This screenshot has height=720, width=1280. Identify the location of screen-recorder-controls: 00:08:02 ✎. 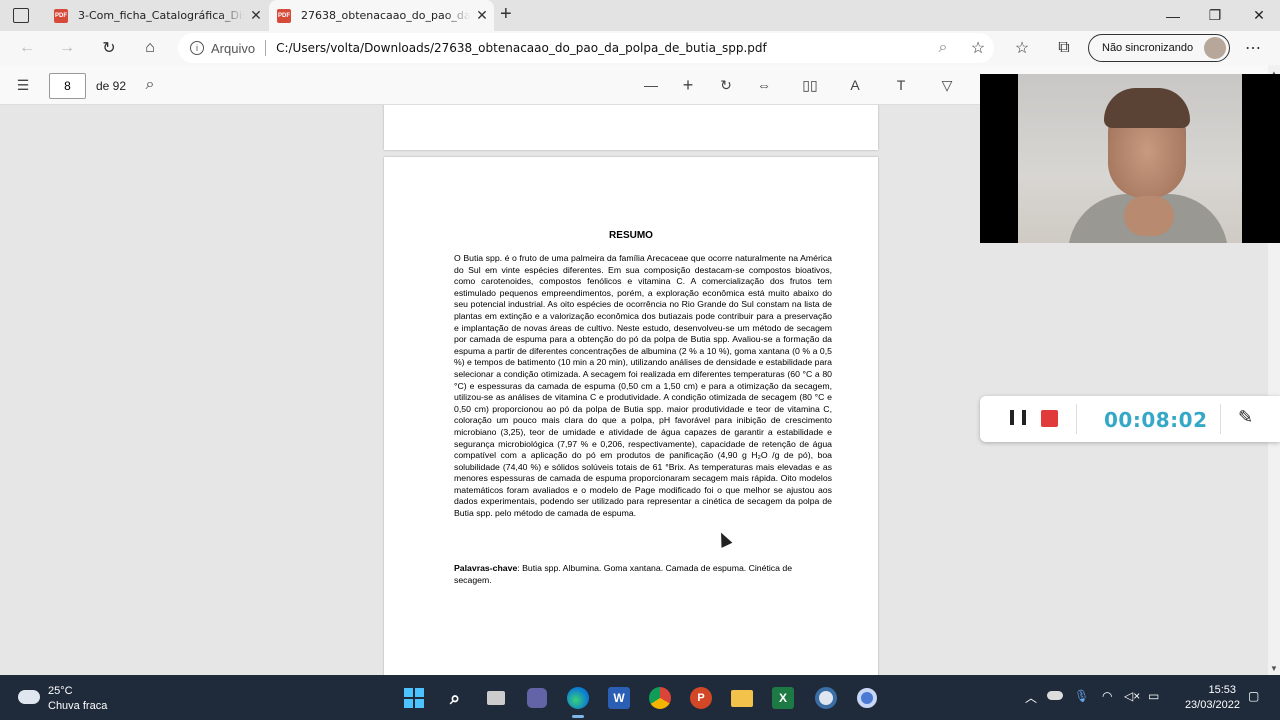
(1130, 419).